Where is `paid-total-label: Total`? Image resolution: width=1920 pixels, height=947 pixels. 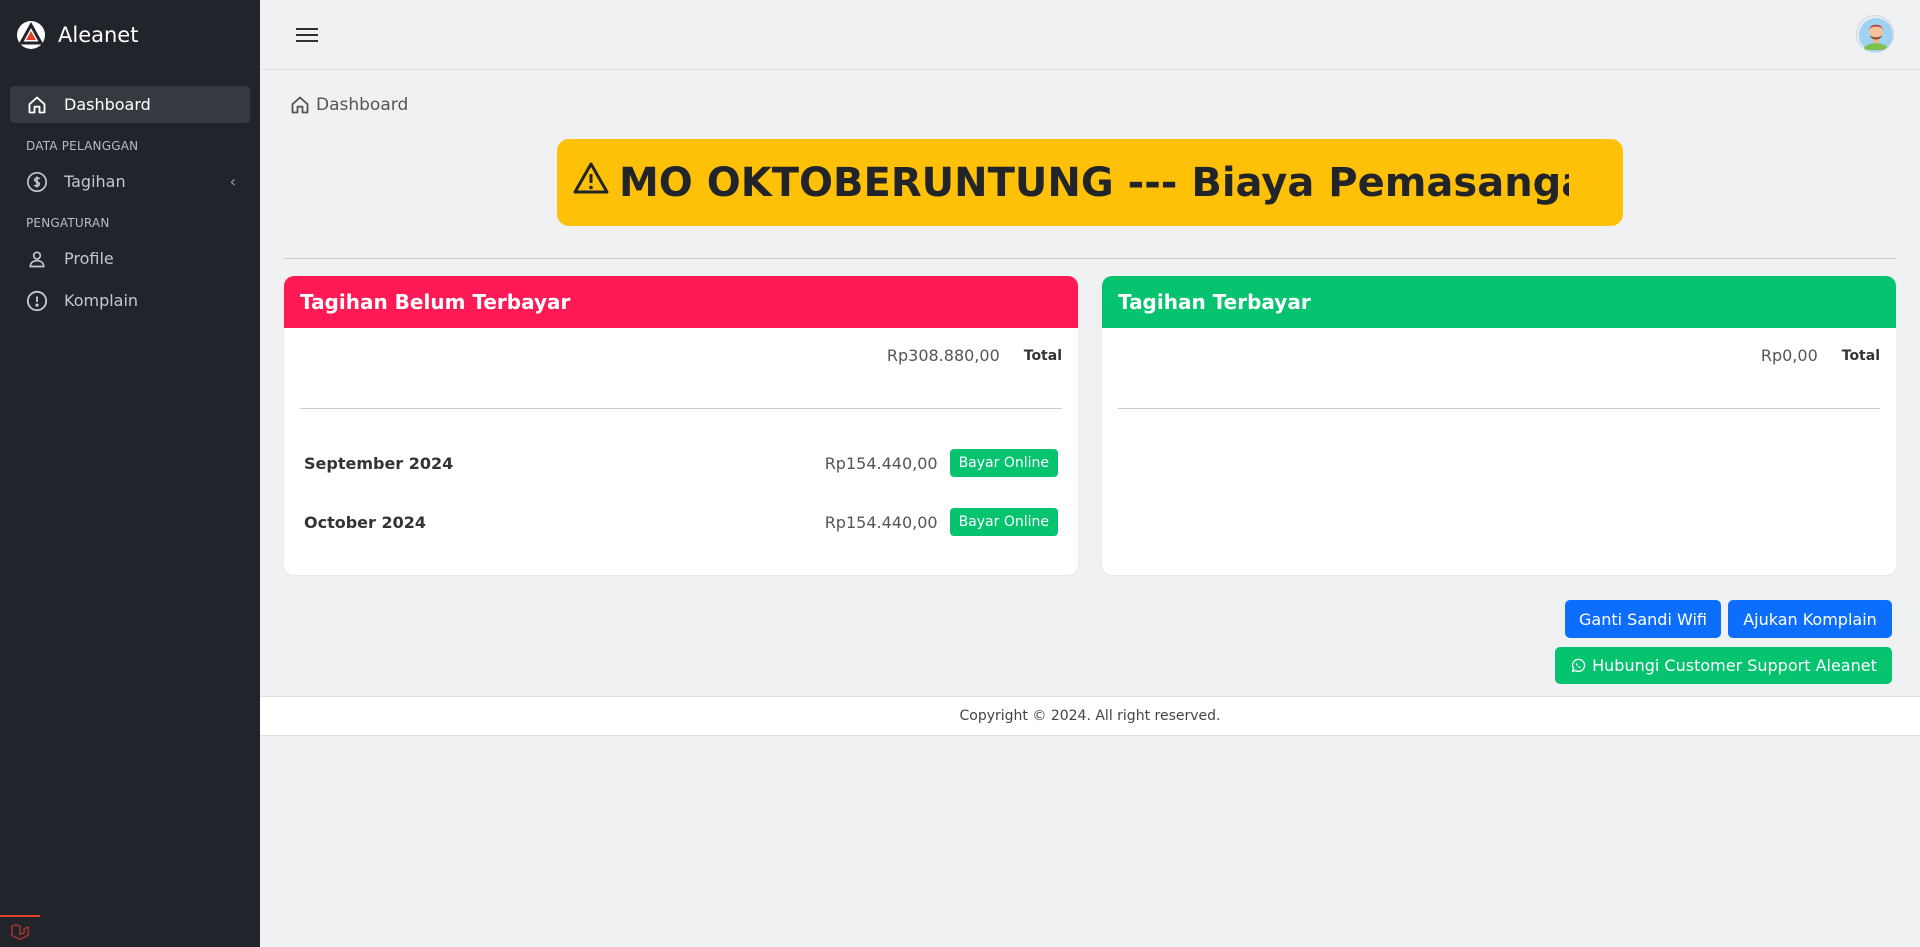
paid-total-label: Total is located at coordinates (1860, 355).